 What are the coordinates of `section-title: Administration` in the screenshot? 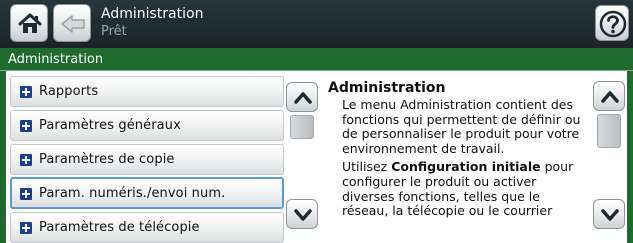 It's located at (56, 59).